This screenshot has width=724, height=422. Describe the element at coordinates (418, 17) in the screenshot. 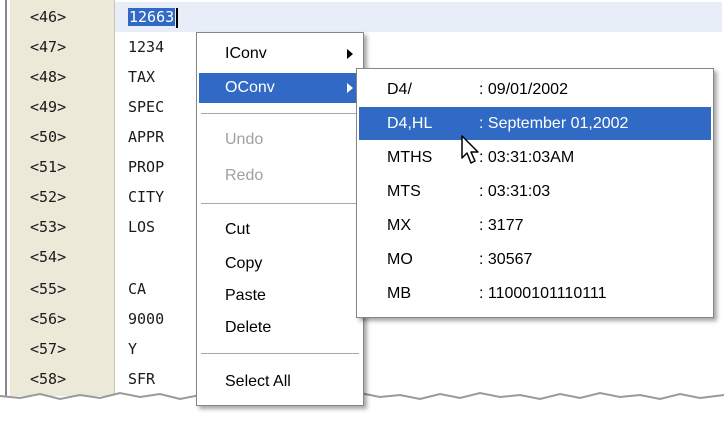

I see `current-line-highlight` at that location.